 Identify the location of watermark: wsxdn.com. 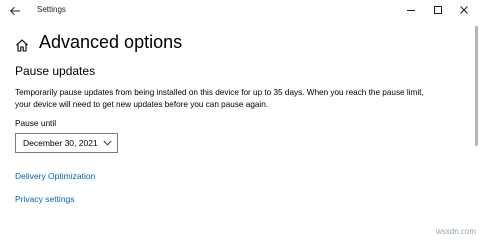
(456, 231).